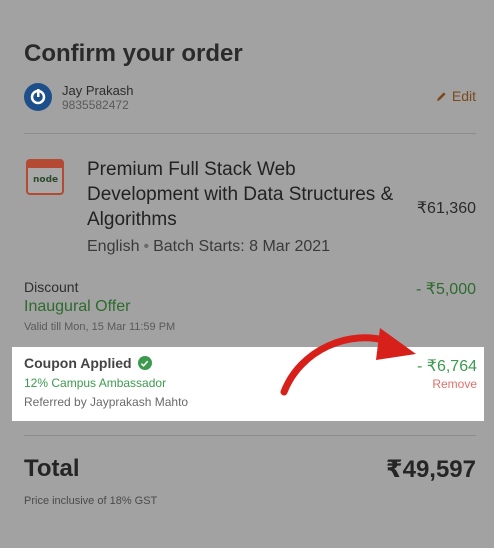 The height and width of the screenshot is (548, 494). What do you see at coordinates (446, 289) in the screenshot?
I see `discount-amount: - ₹5,000` at bounding box center [446, 289].